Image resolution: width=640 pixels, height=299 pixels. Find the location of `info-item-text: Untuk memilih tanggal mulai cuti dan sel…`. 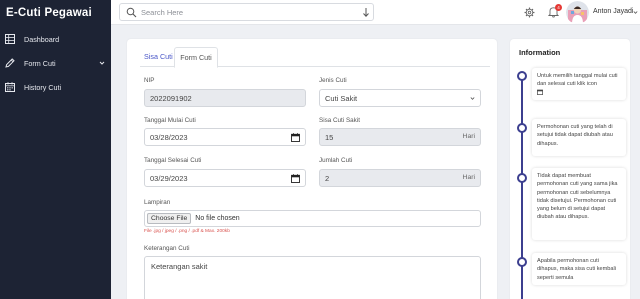

info-item-text: Untuk memilih tanggal mulai cuti dan sel… is located at coordinates (577, 80).